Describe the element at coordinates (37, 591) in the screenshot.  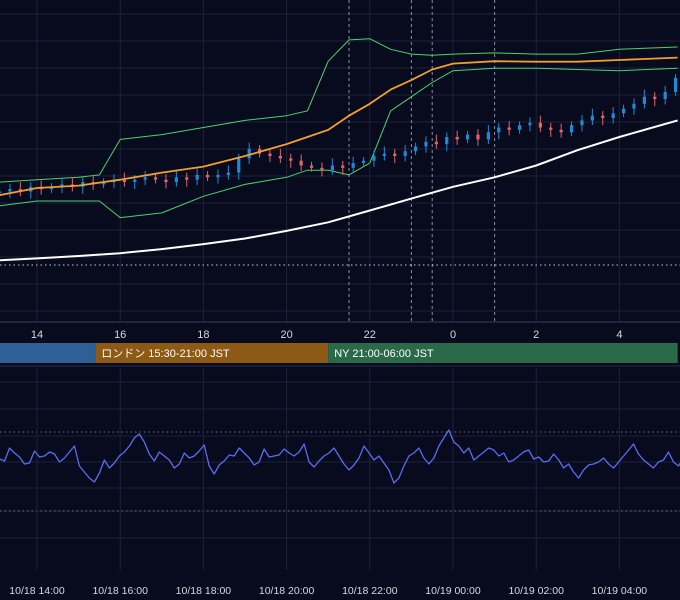
I see `date-tick-label-0: 10/18 14:00` at that location.